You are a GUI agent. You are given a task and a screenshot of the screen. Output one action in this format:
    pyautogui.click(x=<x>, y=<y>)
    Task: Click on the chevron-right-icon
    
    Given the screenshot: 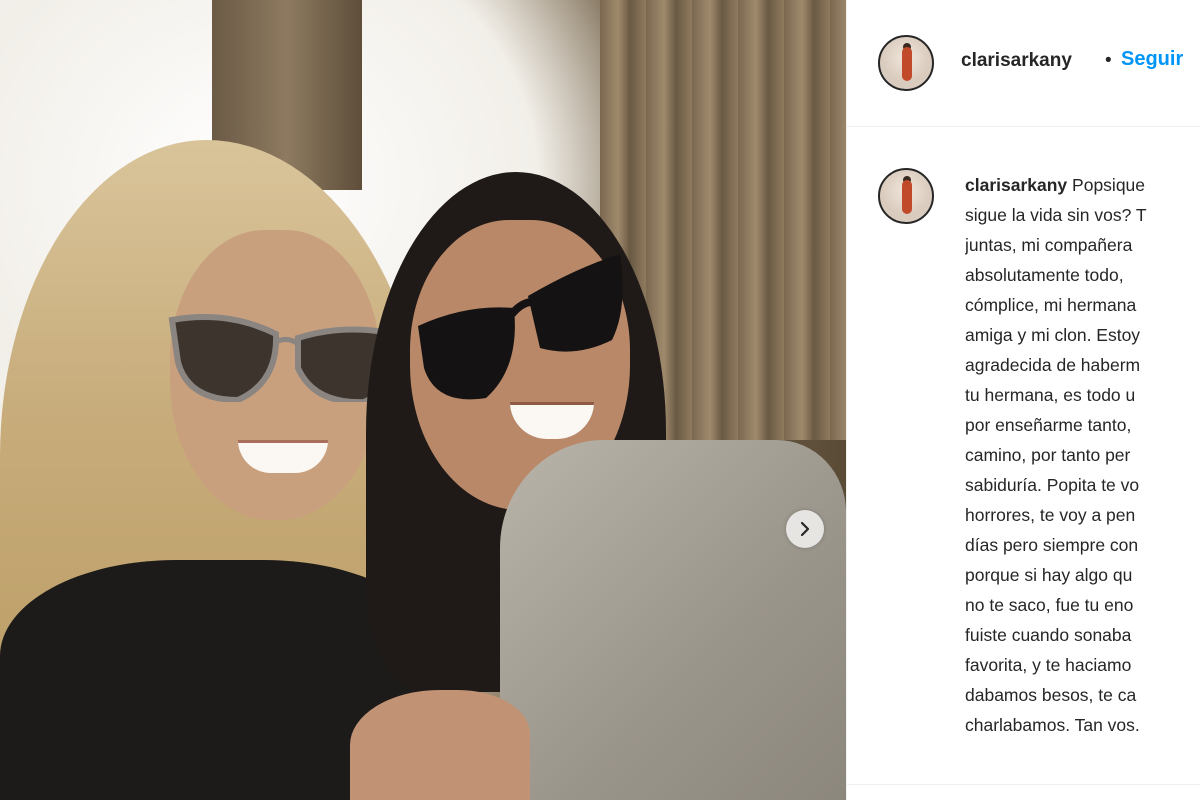 What is the action you would take?
    pyautogui.click(x=805, y=529)
    